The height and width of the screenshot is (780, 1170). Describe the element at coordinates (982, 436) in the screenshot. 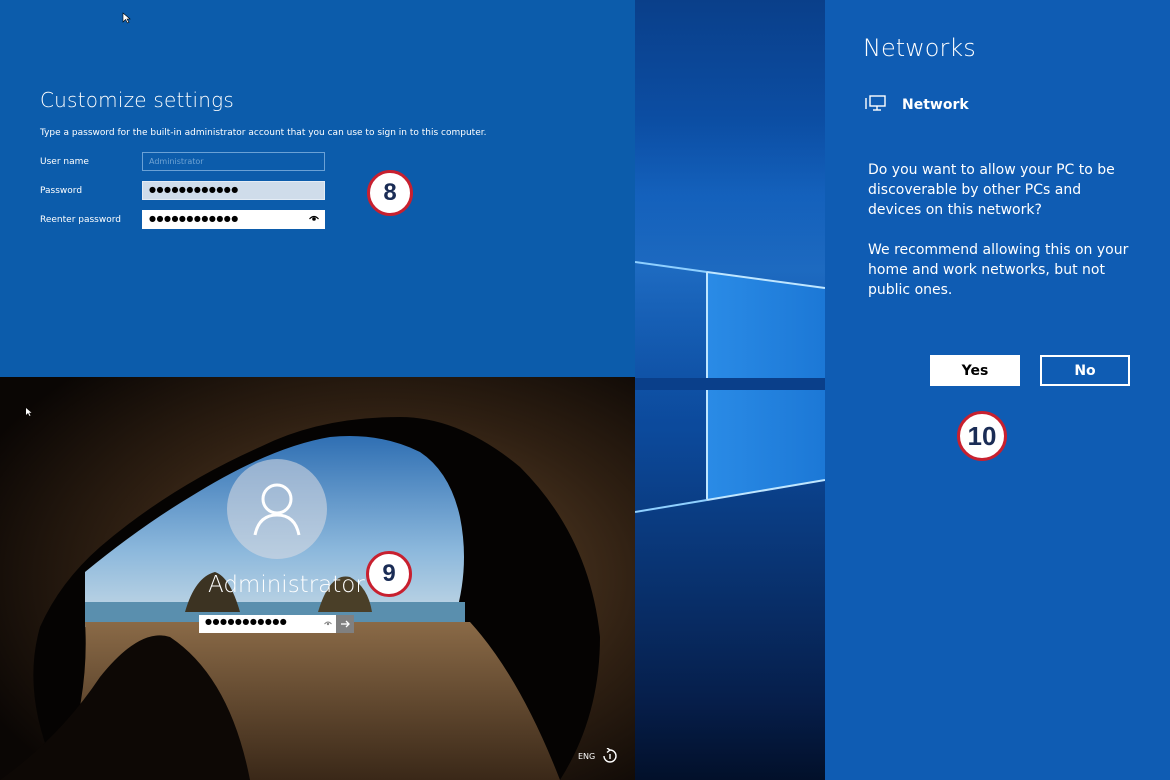

I see `step-badge-10: 10` at that location.